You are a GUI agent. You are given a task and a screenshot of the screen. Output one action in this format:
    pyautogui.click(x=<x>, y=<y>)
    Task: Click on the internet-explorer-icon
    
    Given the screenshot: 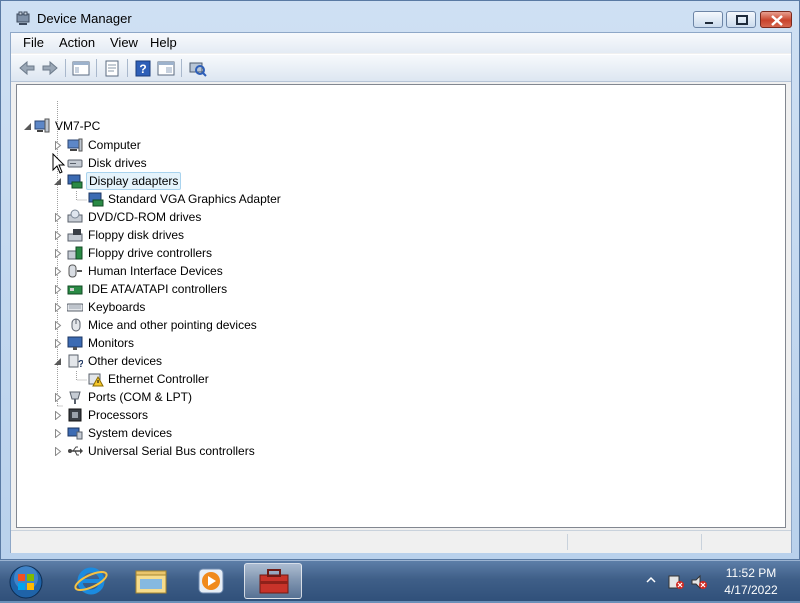 What is the action you would take?
    pyautogui.click(x=91, y=581)
    